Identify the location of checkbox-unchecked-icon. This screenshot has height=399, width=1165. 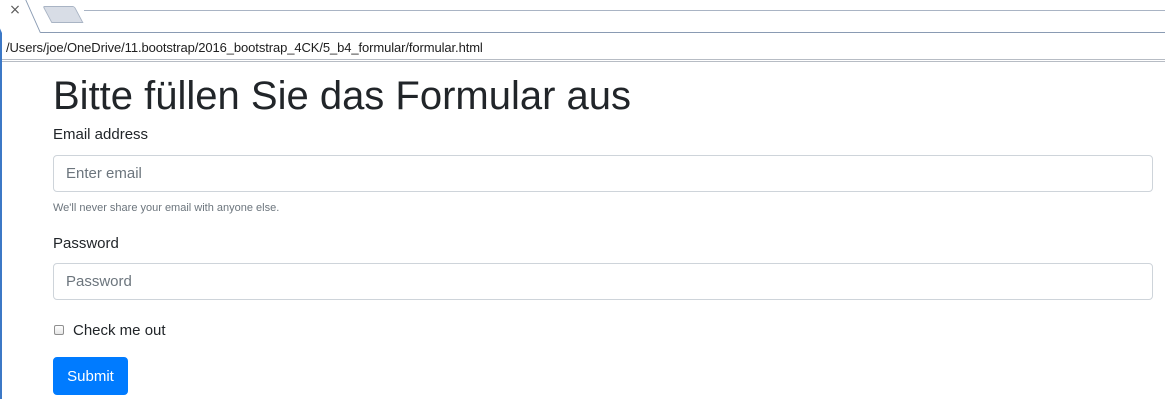
(59, 330).